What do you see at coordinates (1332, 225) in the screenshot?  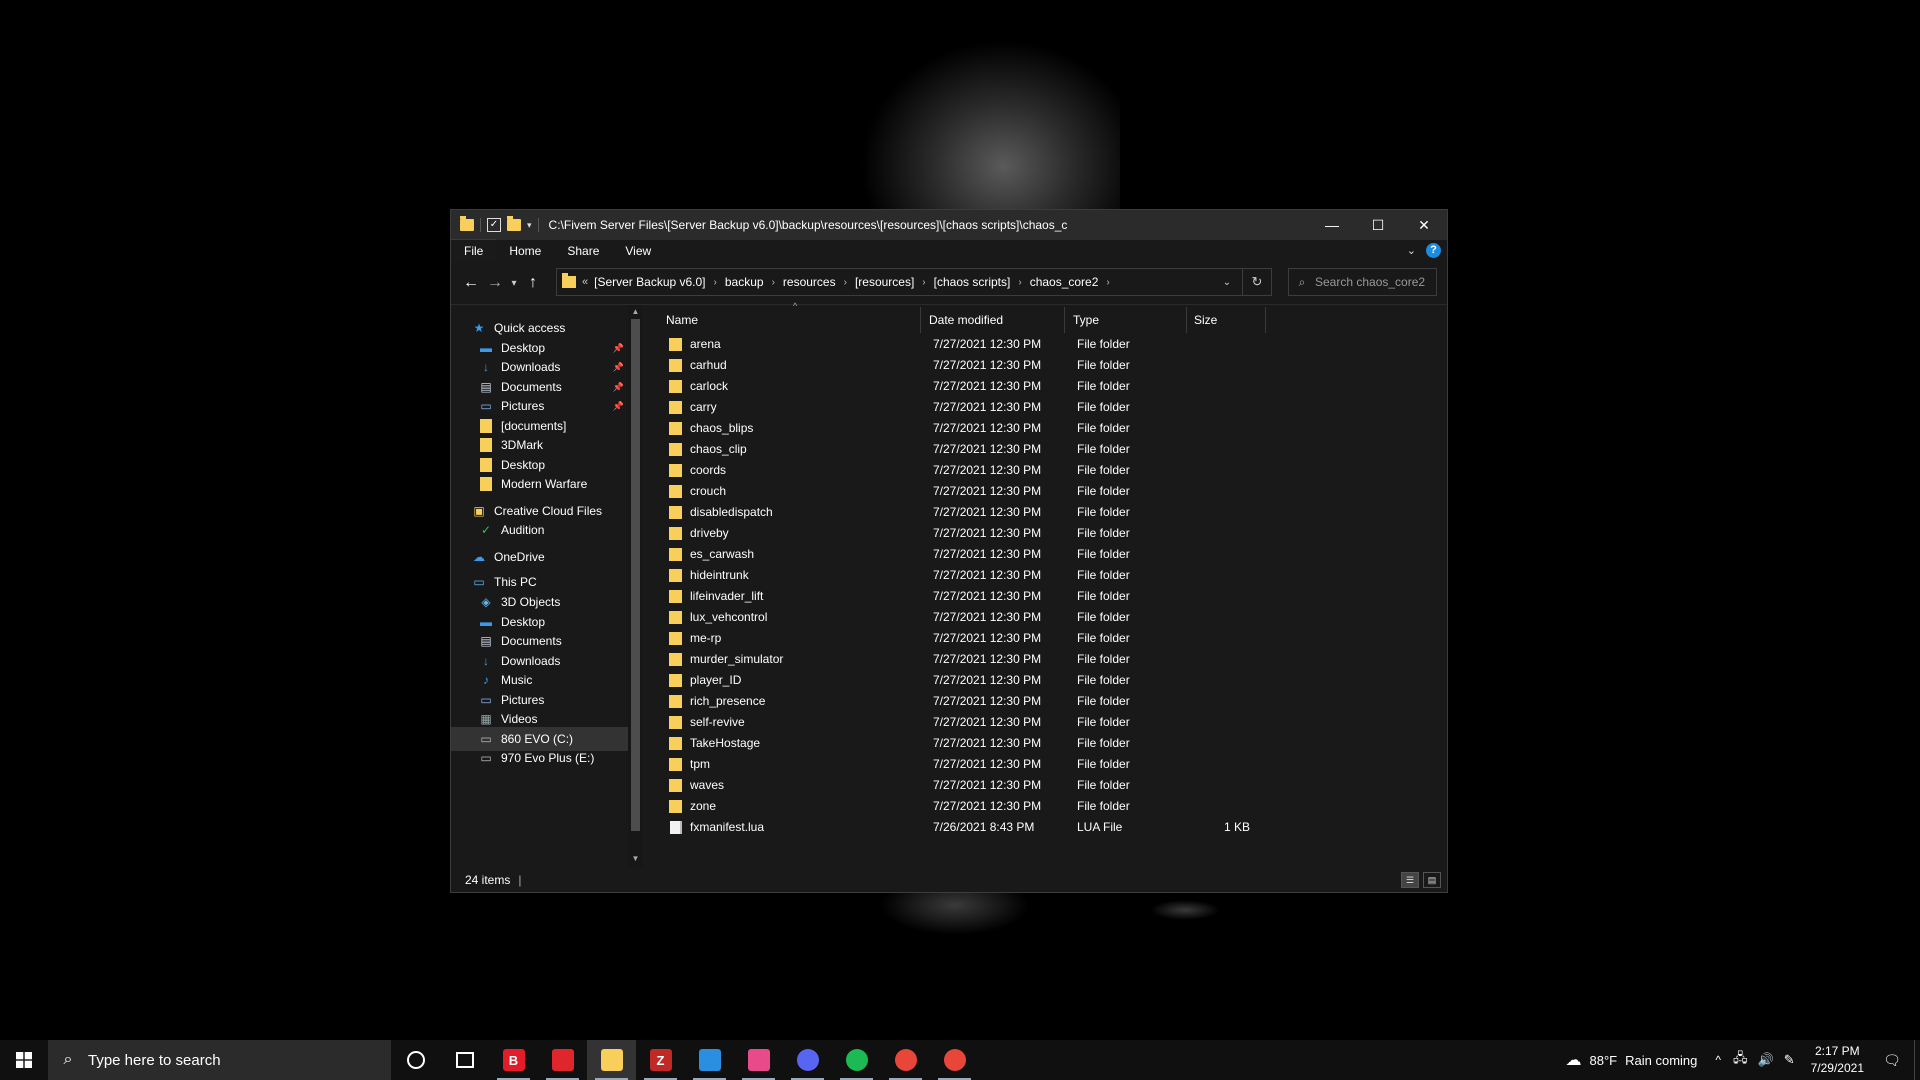 I see `minimize-button: —` at bounding box center [1332, 225].